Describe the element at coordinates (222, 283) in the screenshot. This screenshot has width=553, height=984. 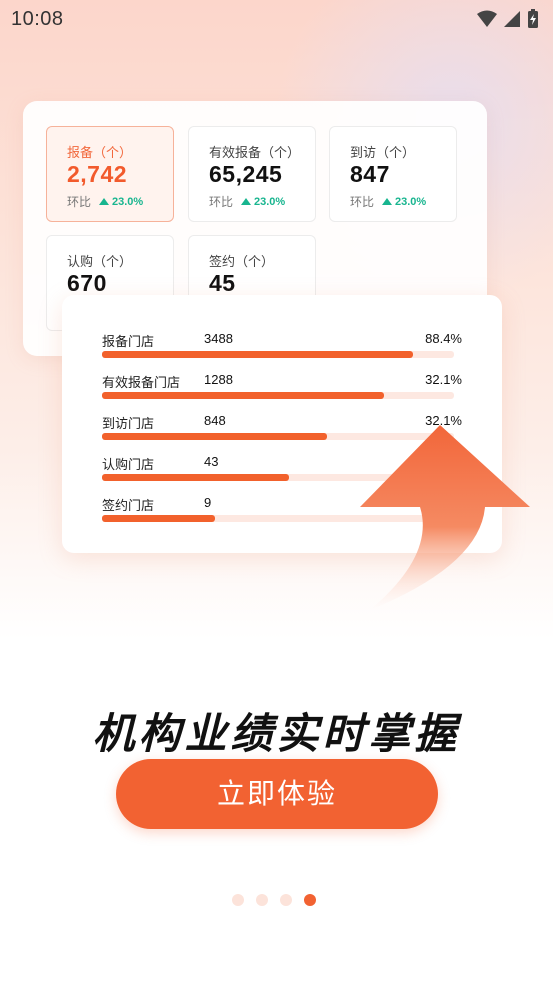
I see `metric-value: 45` at that location.